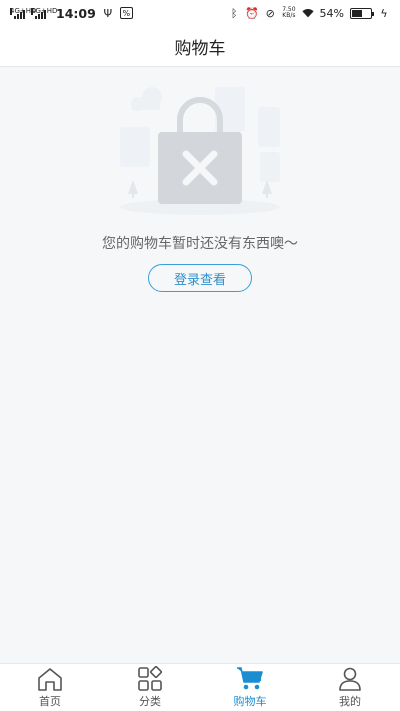  Describe the element at coordinates (270, 13) in the screenshot. I see `mute-icon: ⊘` at that location.